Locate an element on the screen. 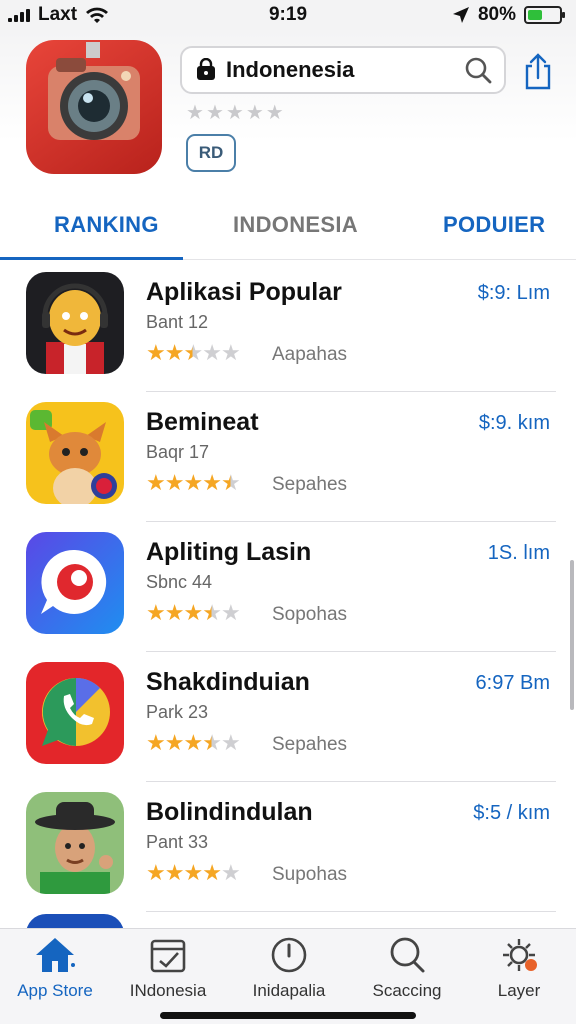 This screenshot has height=1024, width=576. home-indicator is located at coordinates (288, 1015).